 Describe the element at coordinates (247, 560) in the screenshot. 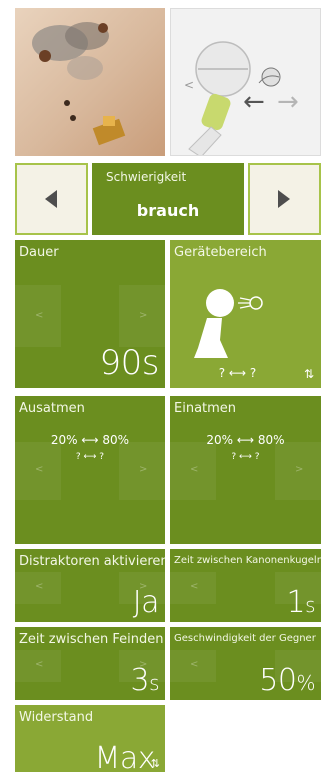

I see `cannonball-time-title: Zeit zwischen Kanonenkugeln` at that location.